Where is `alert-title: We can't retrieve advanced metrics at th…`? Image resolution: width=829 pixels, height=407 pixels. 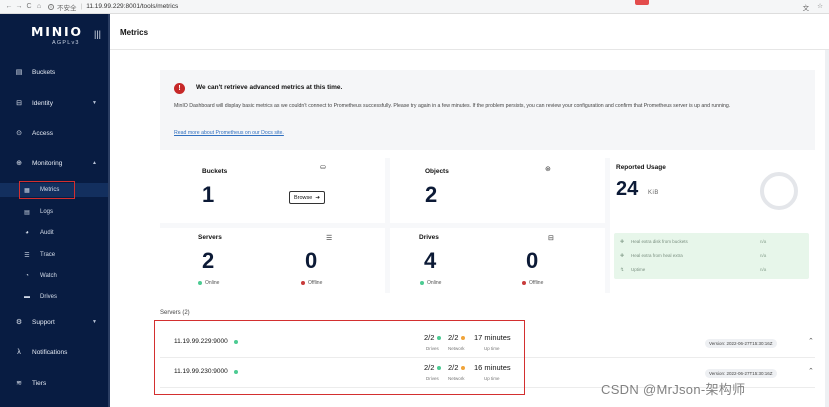 alert-title: We can't retrieve advanced metrics at th… is located at coordinates (269, 87).